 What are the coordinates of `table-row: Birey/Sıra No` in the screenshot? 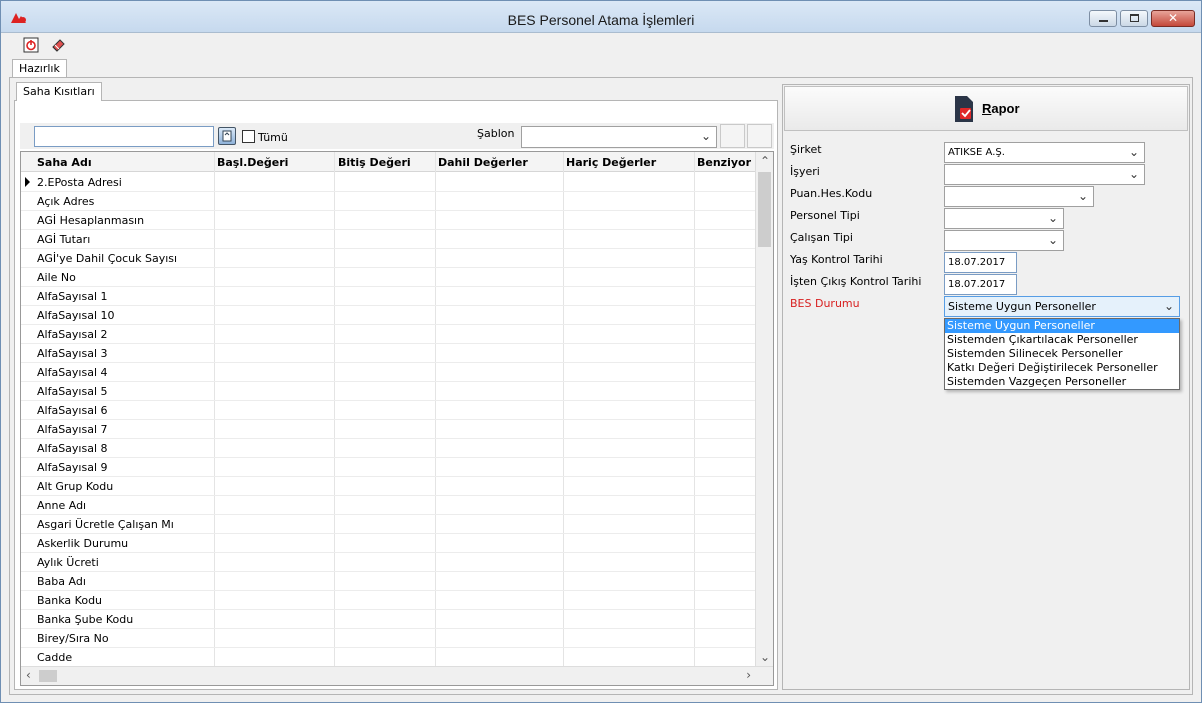 It's located at (388, 638).